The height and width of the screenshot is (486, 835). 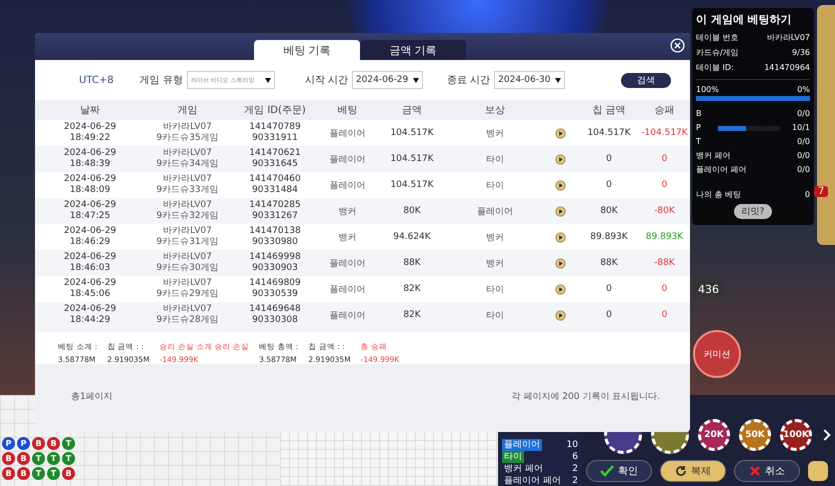 I want to click on table-cell-text: -88K, so click(x=664, y=263).